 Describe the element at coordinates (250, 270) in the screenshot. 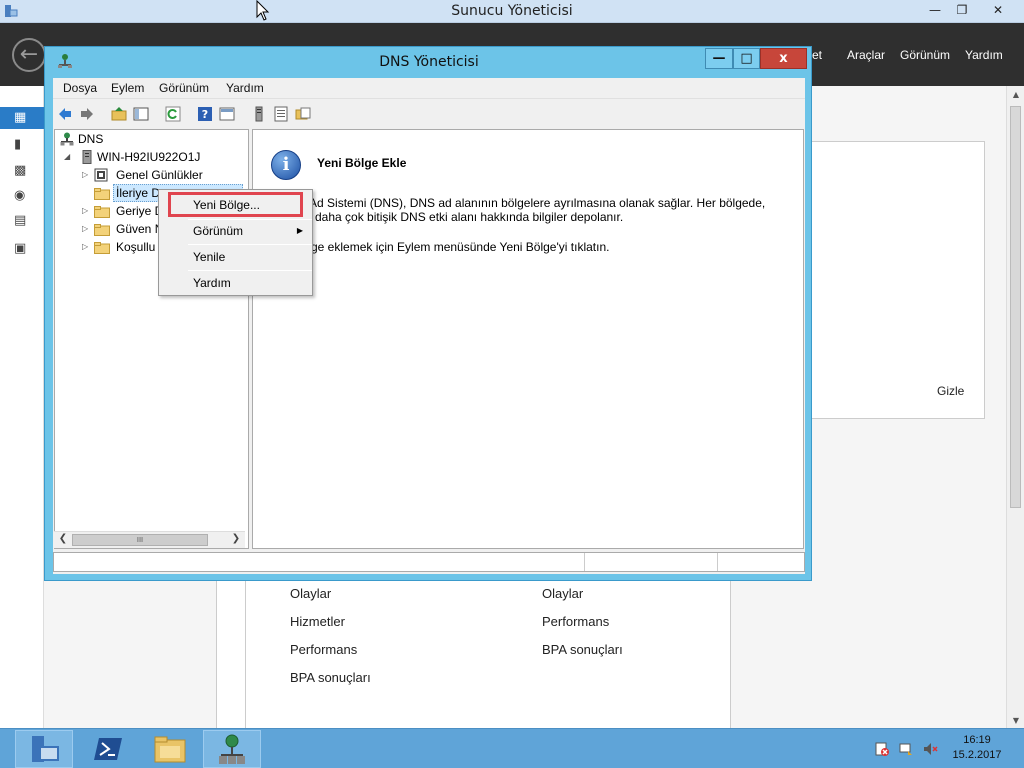

I see `menu-separator` at that location.